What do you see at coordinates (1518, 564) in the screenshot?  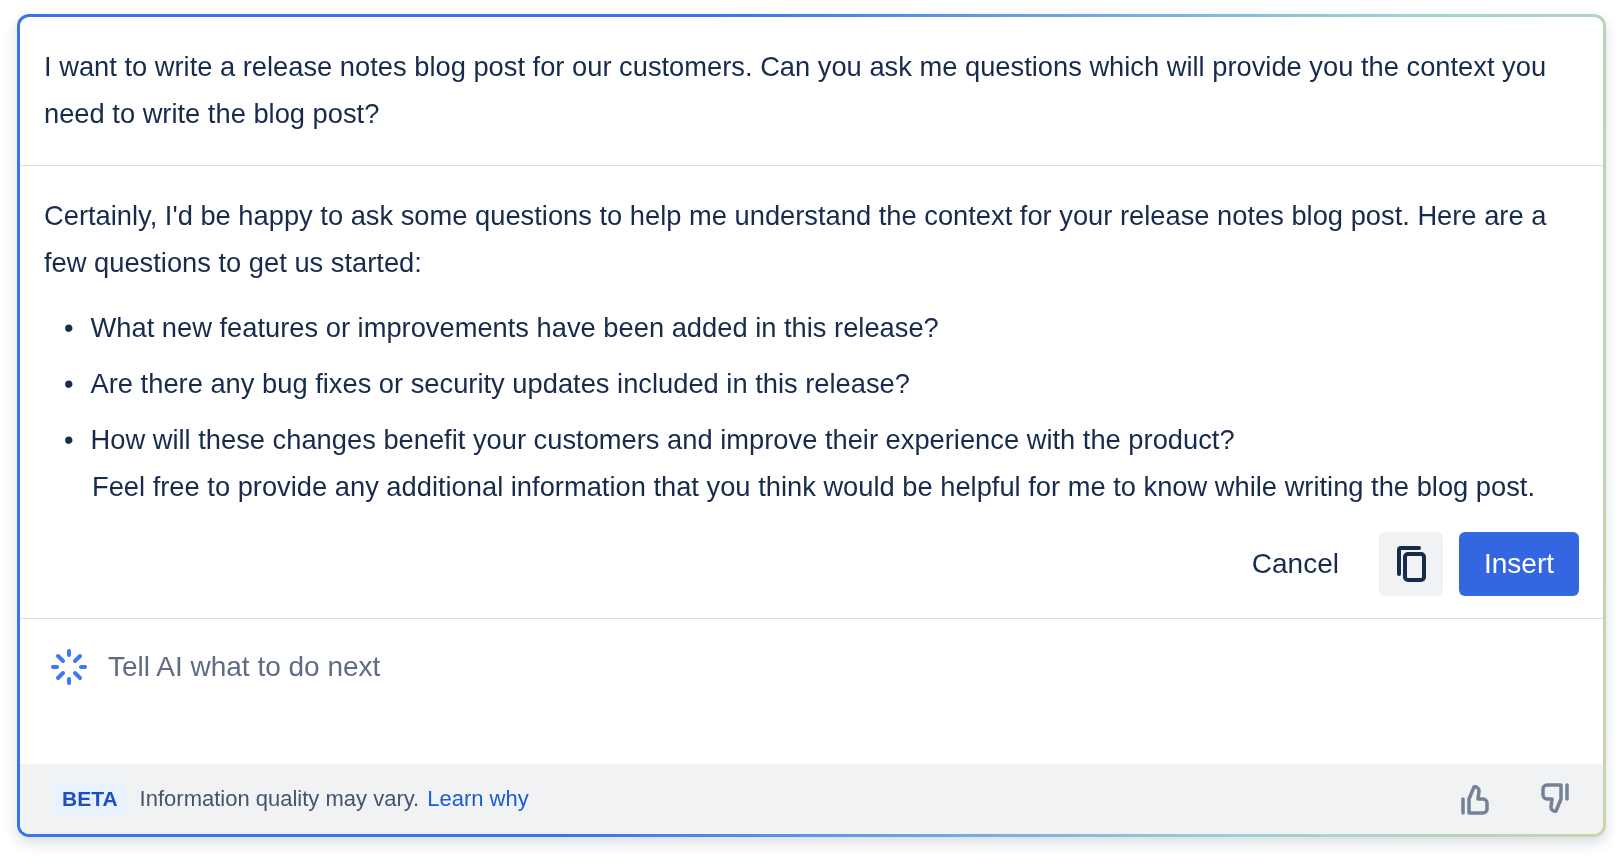 I see `insert-button: Insert` at bounding box center [1518, 564].